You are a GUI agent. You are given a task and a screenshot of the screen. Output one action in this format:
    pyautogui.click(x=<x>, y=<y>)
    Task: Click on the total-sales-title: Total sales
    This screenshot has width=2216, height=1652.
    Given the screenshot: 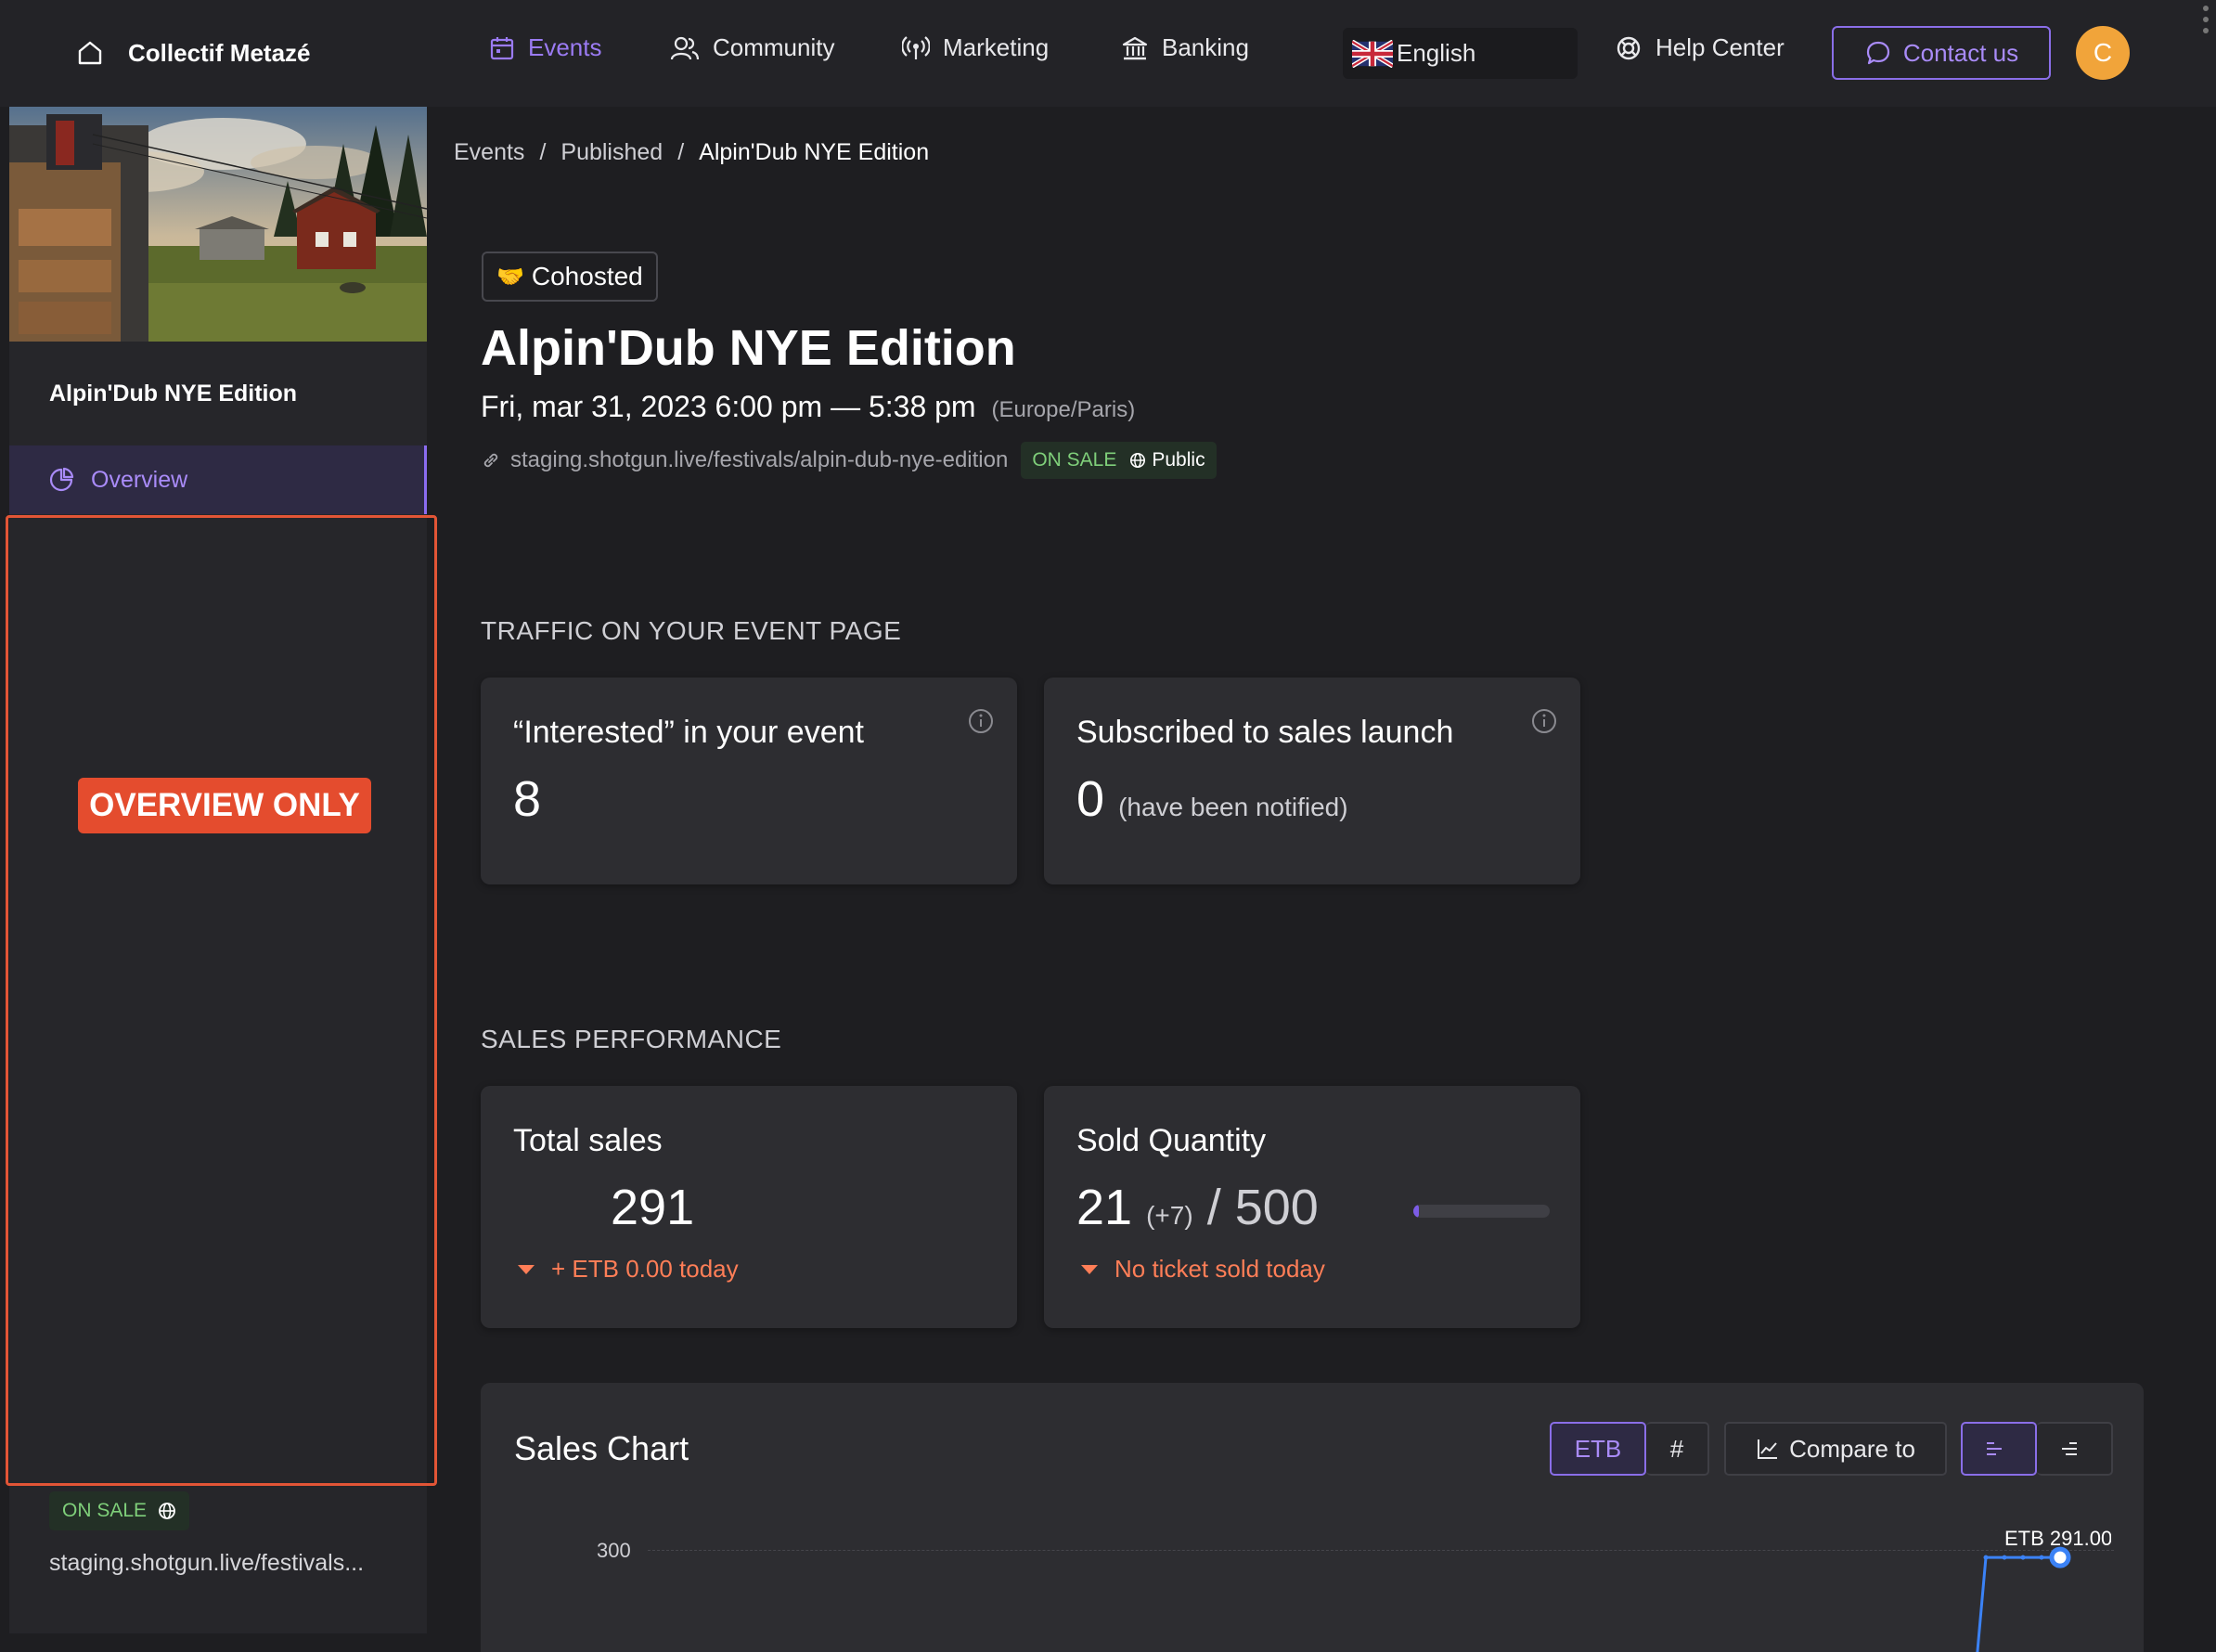 What is the action you would take?
    pyautogui.click(x=588, y=1140)
    